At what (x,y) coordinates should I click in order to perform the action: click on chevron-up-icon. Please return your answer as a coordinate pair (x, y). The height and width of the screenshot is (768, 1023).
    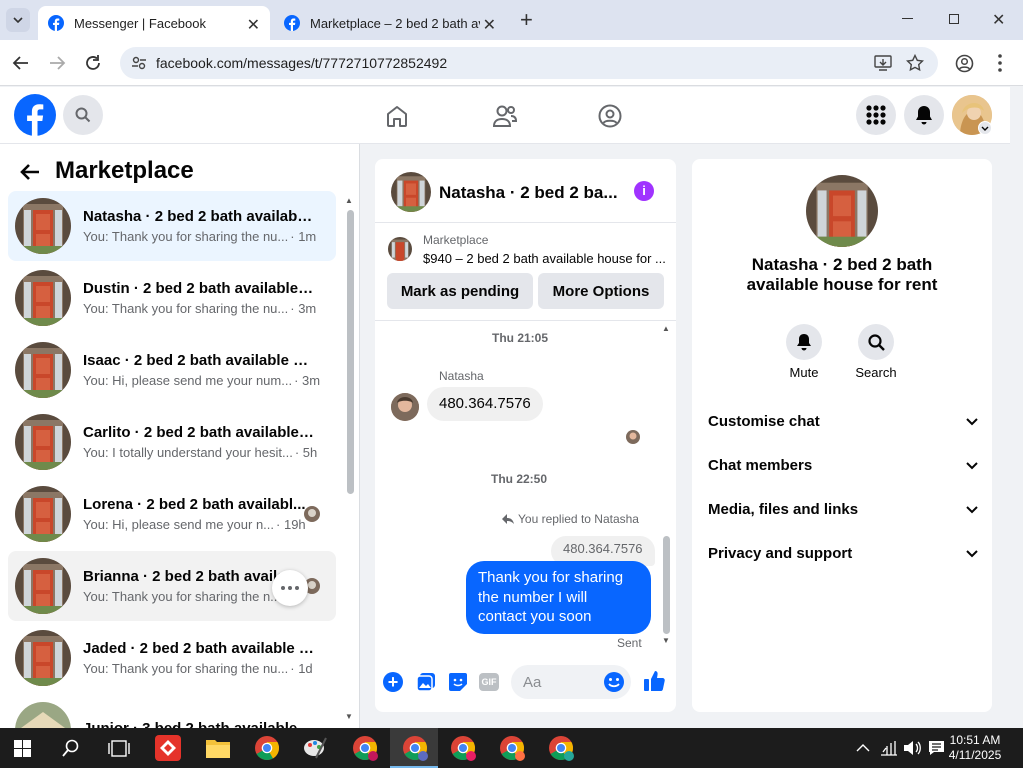
    Looking at the image, I should click on (863, 747).